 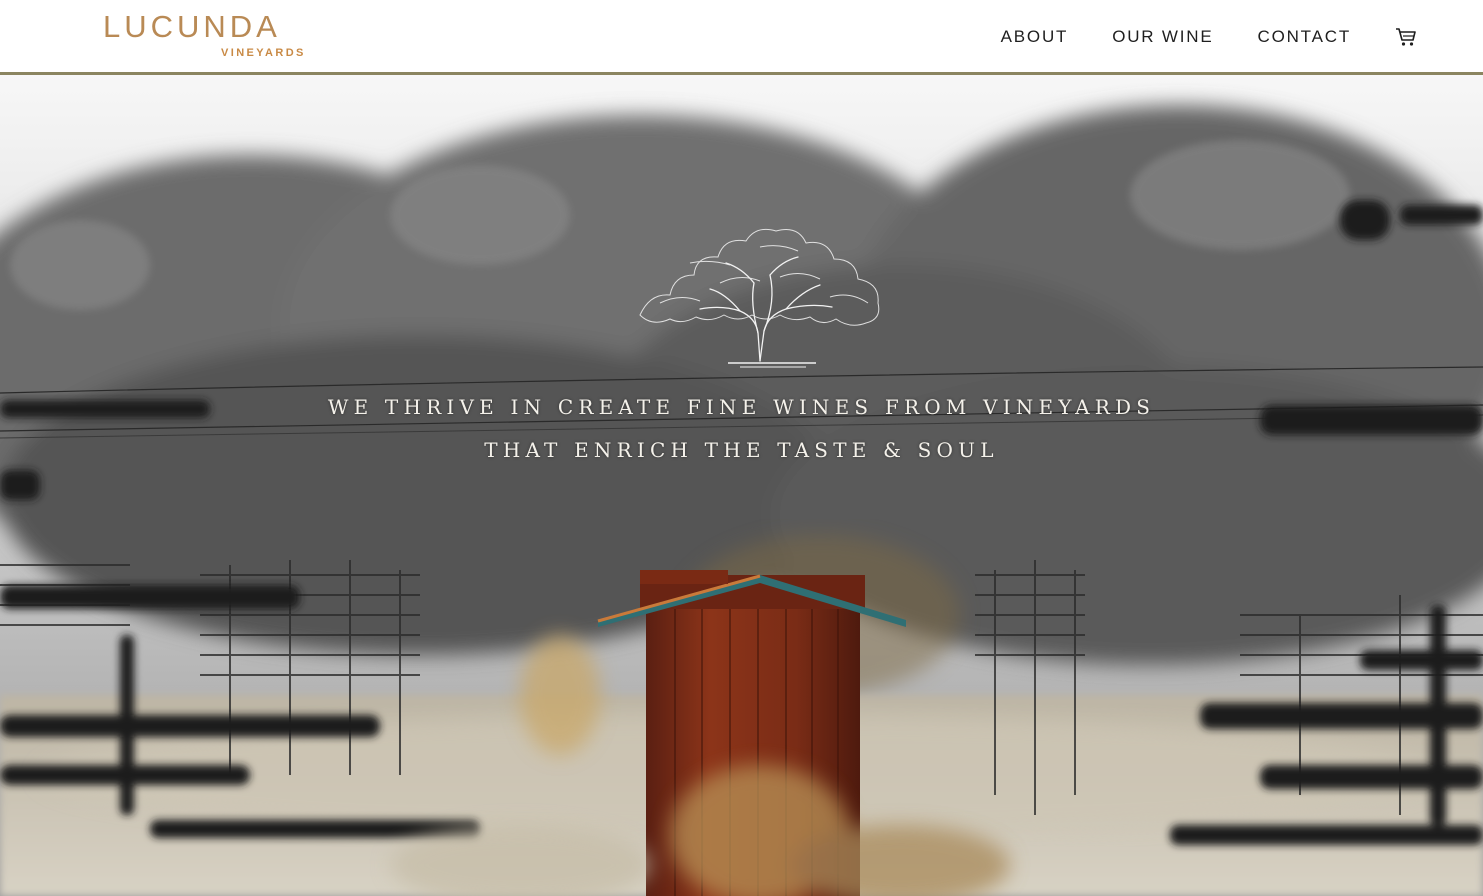 I want to click on oak-tree-emblem-icon, so click(x=760, y=298).